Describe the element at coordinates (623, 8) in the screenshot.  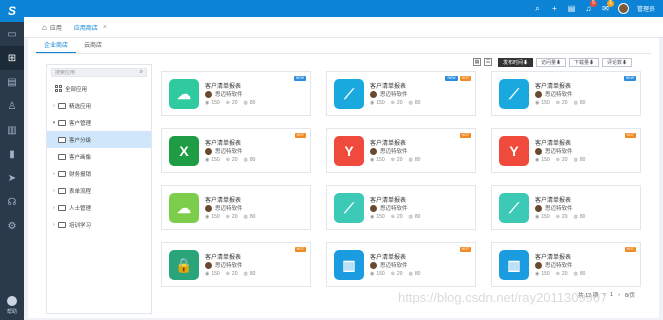
I see `avatar` at that location.